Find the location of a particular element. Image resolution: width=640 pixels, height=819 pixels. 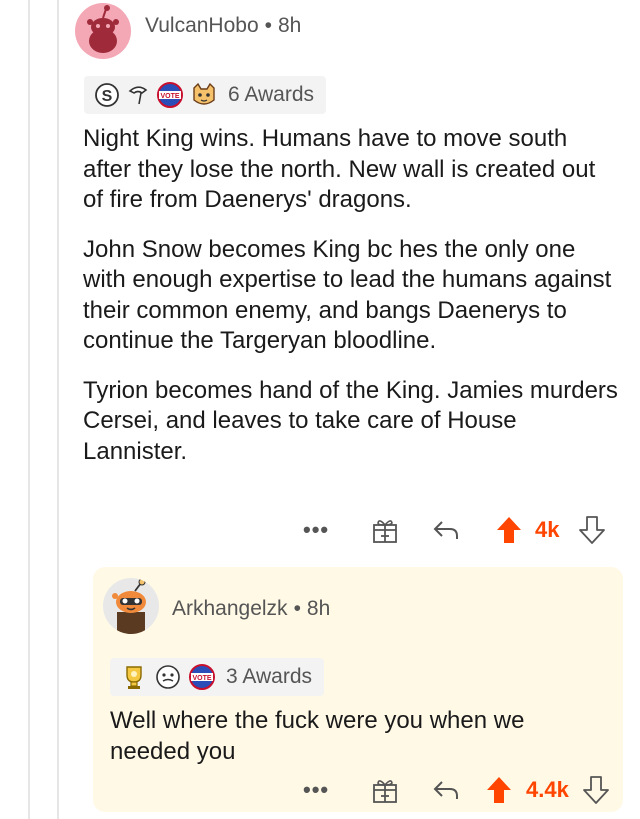

comment-meta: VulcanHobo • 8h is located at coordinates (223, 26).